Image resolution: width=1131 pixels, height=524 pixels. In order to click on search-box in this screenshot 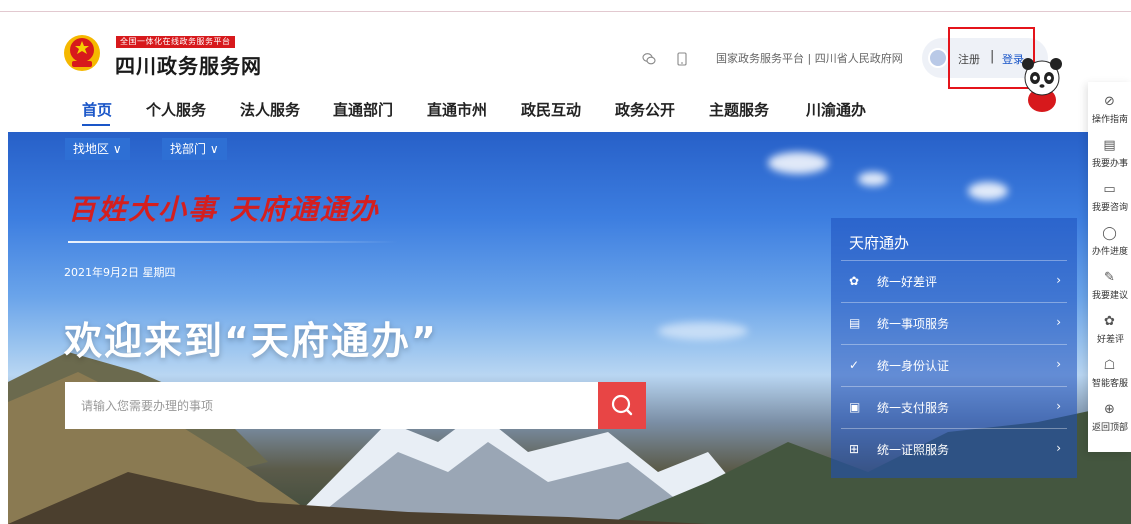, I will do `click(355, 405)`.